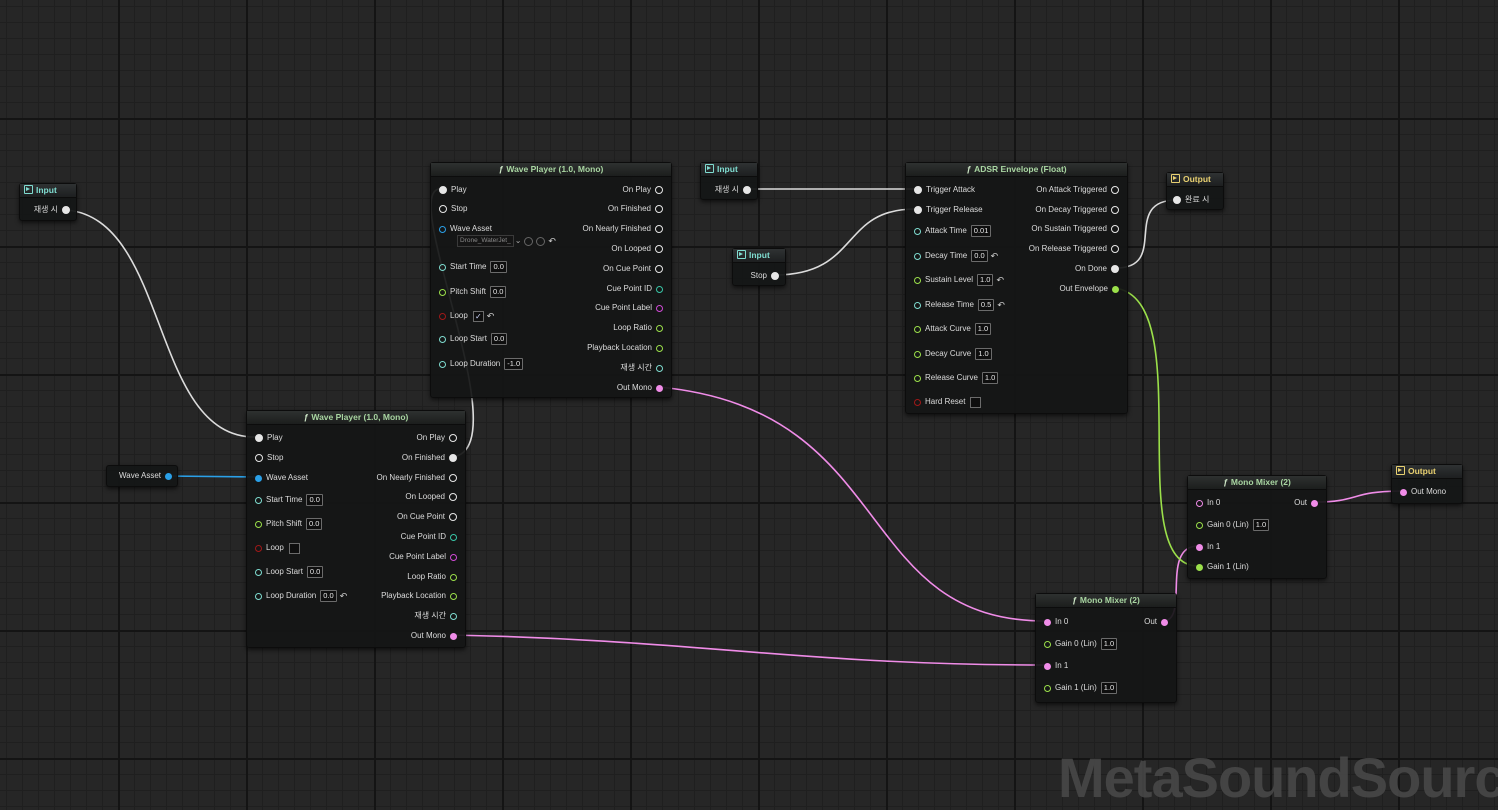 This screenshot has width=1498, height=810. Describe the element at coordinates (277, 548) in the screenshot. I see `pin-loop: Loop` at that location.